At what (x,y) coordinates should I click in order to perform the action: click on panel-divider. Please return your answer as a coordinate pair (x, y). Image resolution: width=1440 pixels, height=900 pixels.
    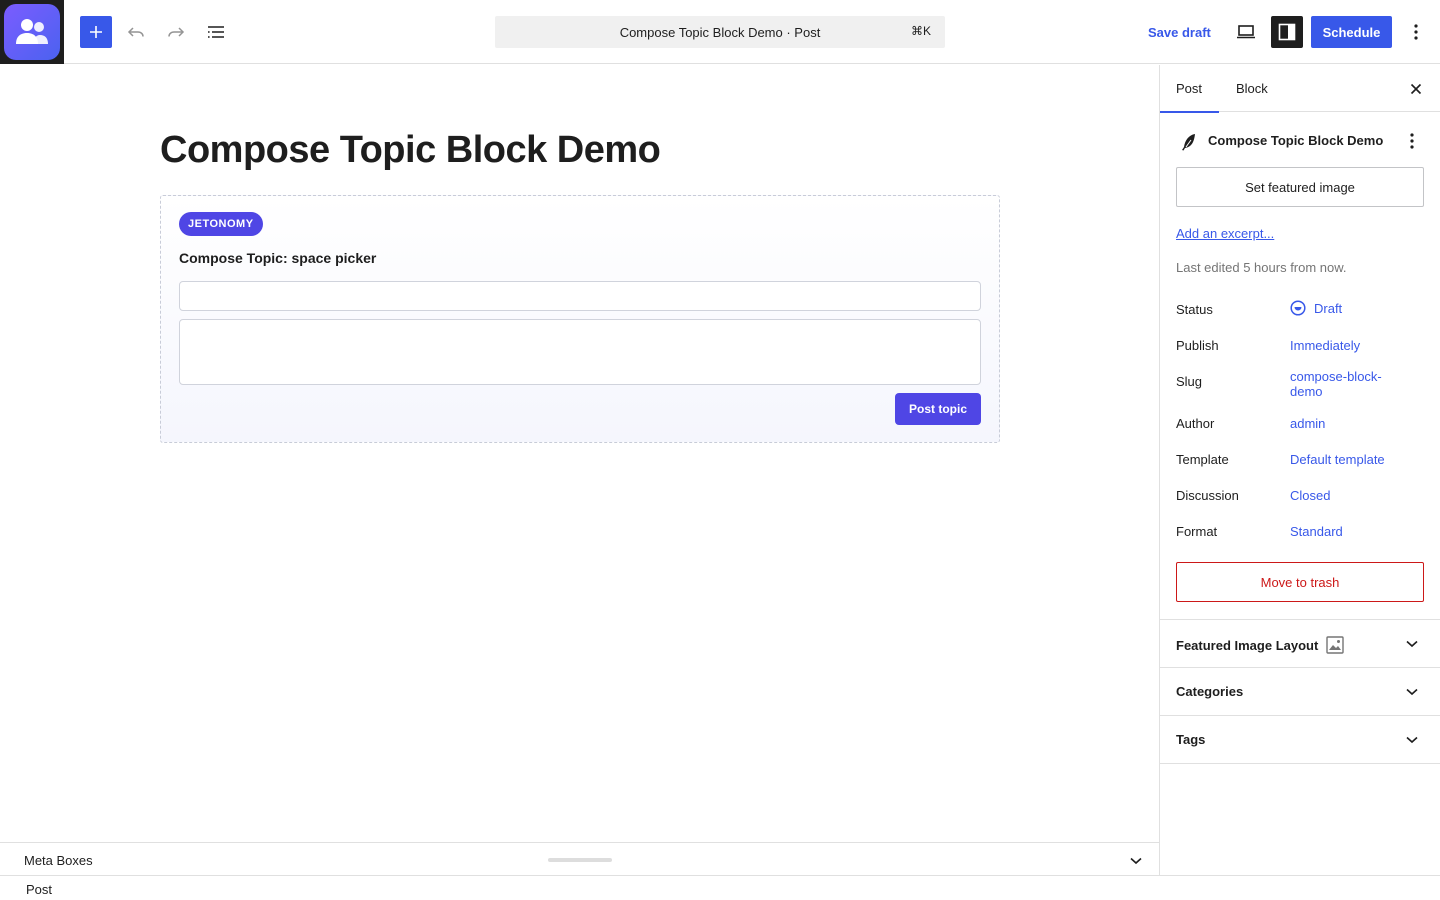
    Looking at the image, I should click on (1300, 763).